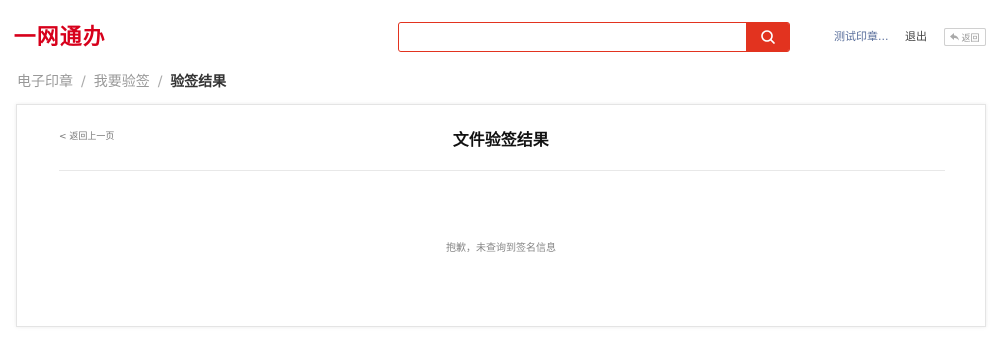  I want to click on breadcrumb-current: 验签结果, so click(198, 82).